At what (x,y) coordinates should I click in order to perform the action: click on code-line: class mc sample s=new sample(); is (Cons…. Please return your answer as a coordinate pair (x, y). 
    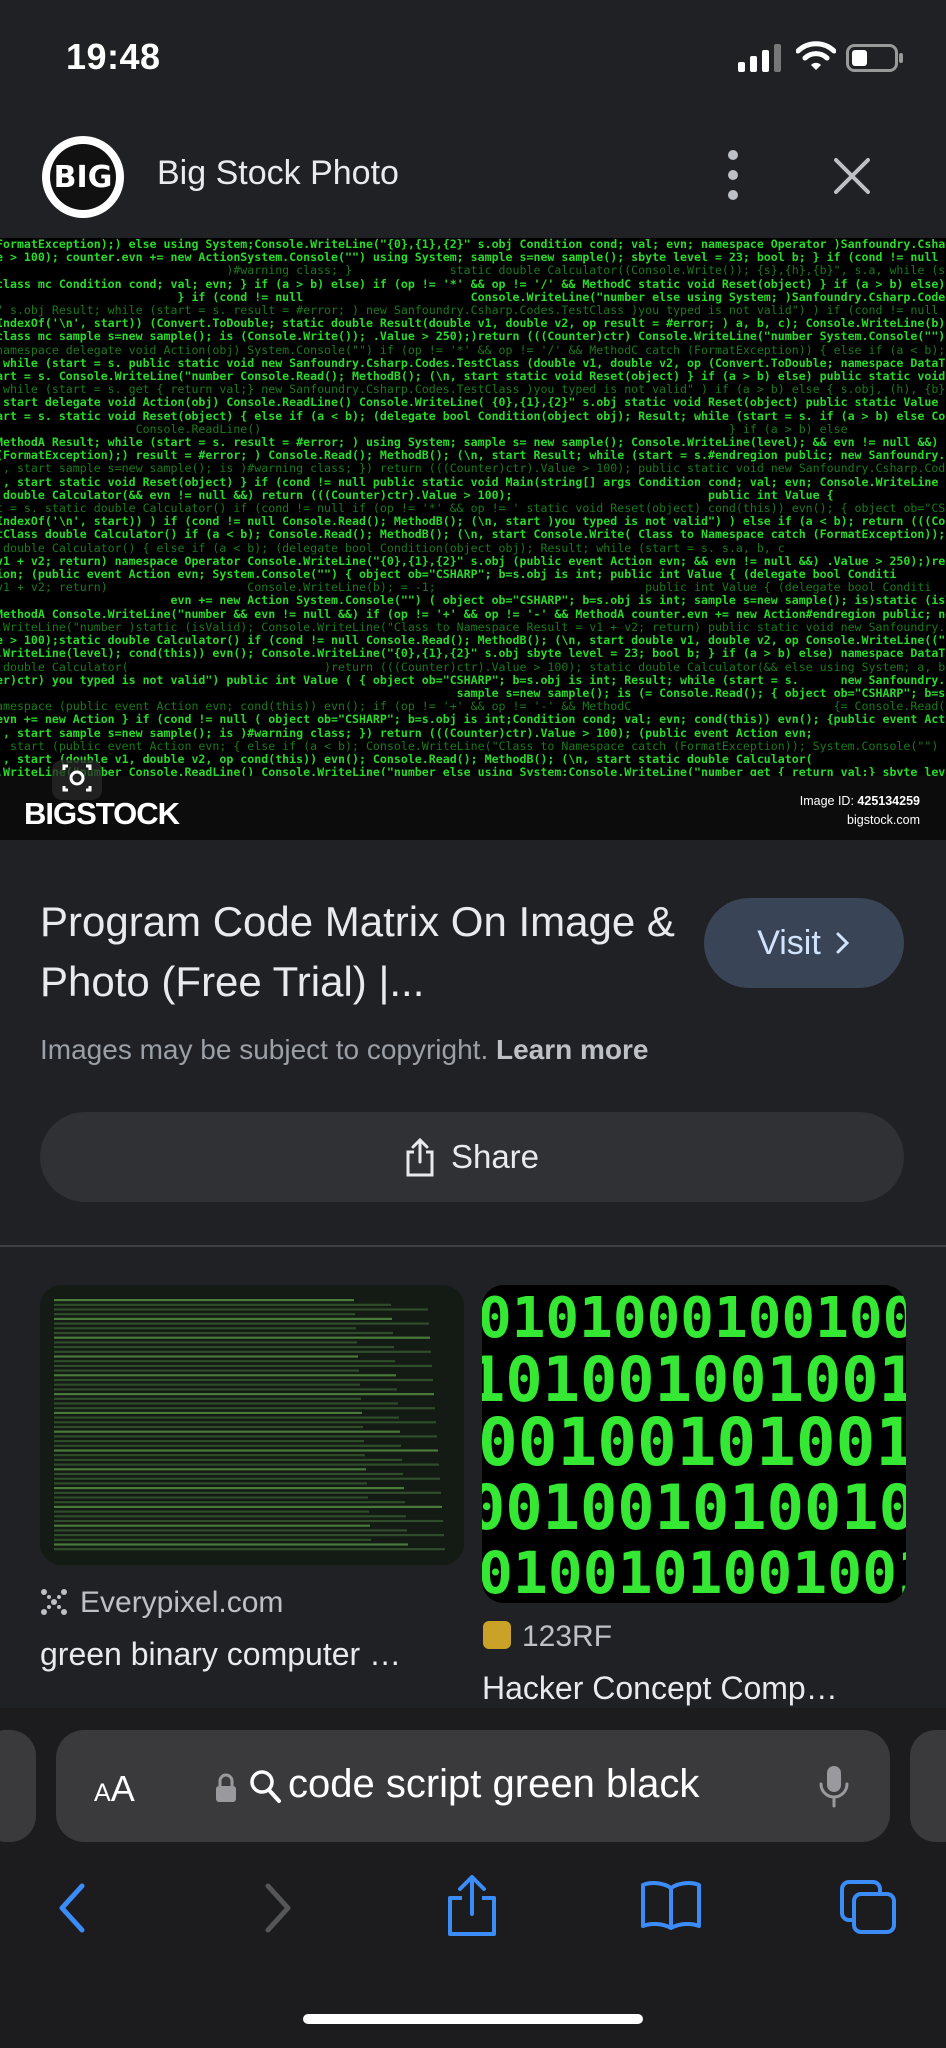
    Looking at the image, I should click on (473, 336).